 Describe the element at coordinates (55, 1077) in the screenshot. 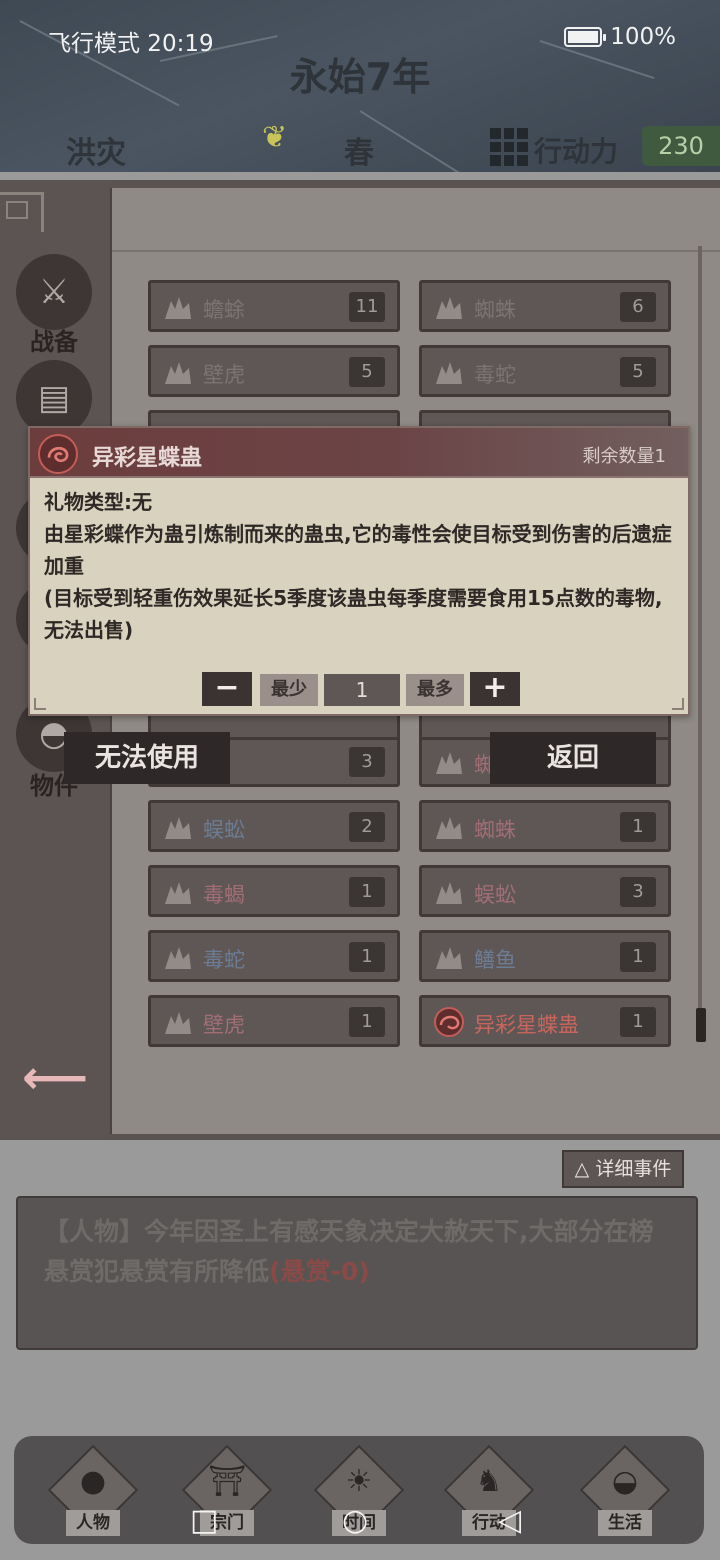

I see `back-arrow-icon: ⟵` at that location.